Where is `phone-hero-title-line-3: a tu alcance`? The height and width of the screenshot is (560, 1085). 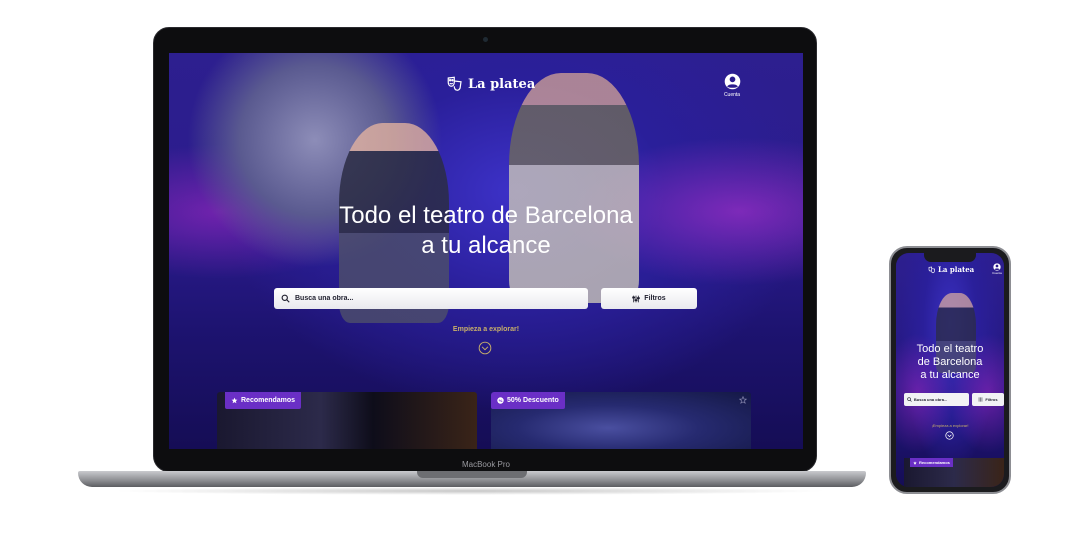 phone-hero-title-line-3: a tu alcance is located at coordinates (950, 375).